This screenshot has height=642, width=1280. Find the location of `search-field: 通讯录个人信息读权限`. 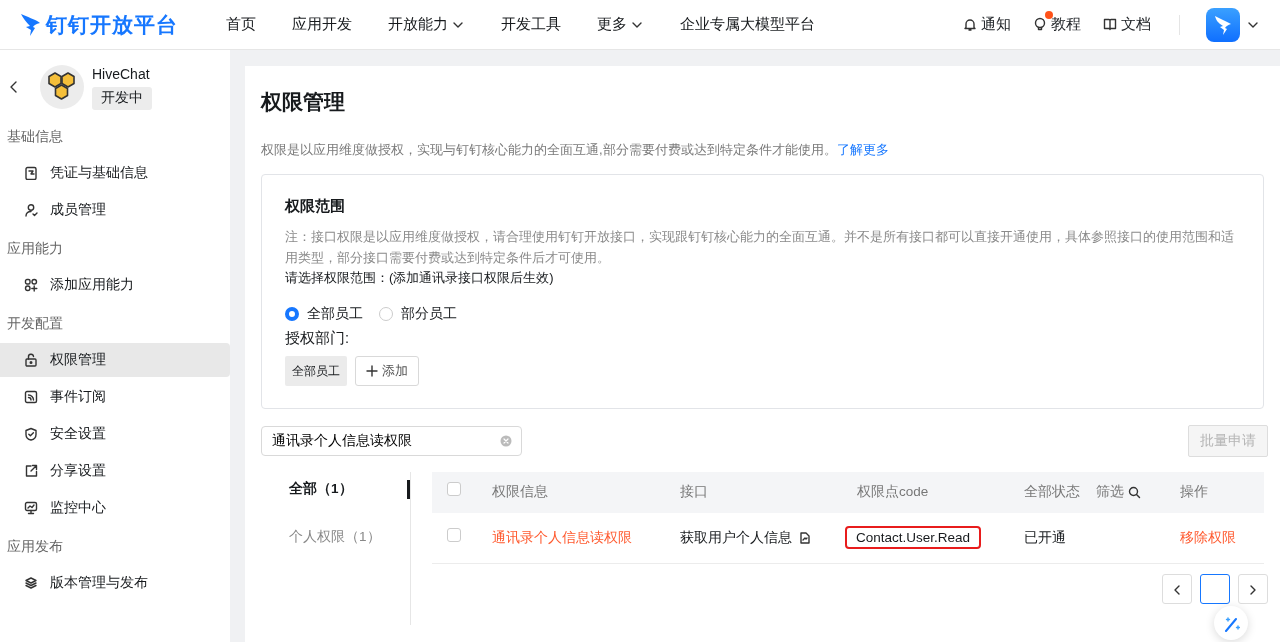

search-field: 通讯录个人信息读权限 is located at coordinates (391, 441).